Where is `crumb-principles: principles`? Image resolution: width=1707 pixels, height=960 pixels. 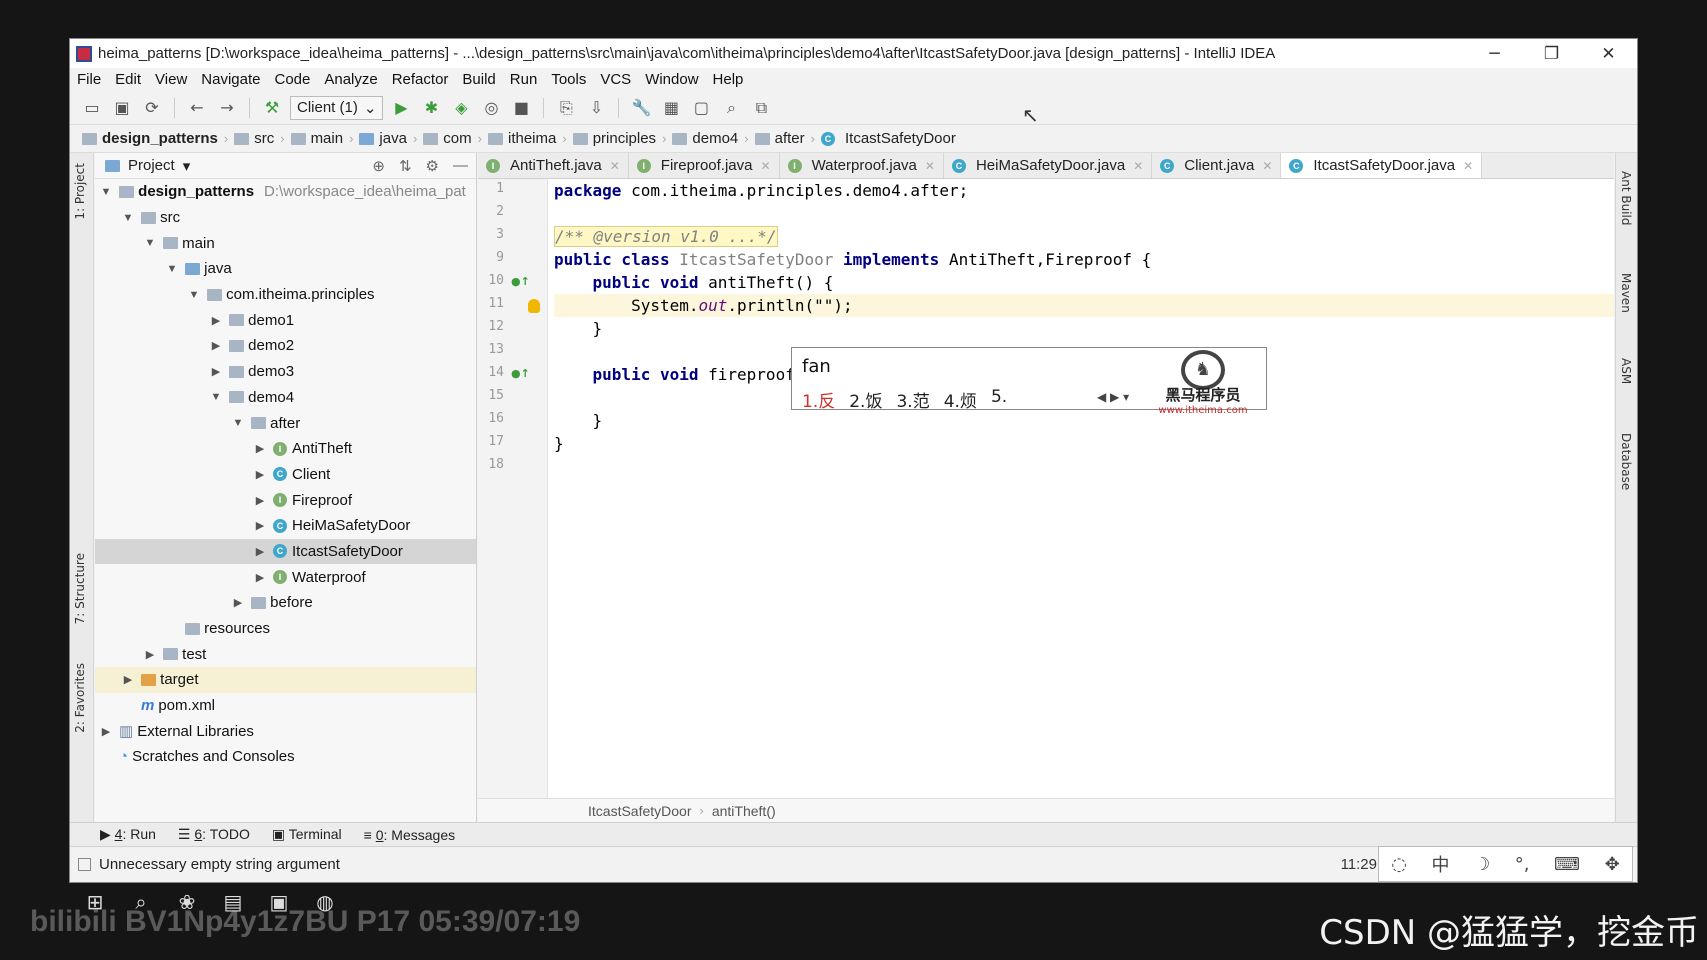
crumb-principles: principles is located at coordinates (614, 138).